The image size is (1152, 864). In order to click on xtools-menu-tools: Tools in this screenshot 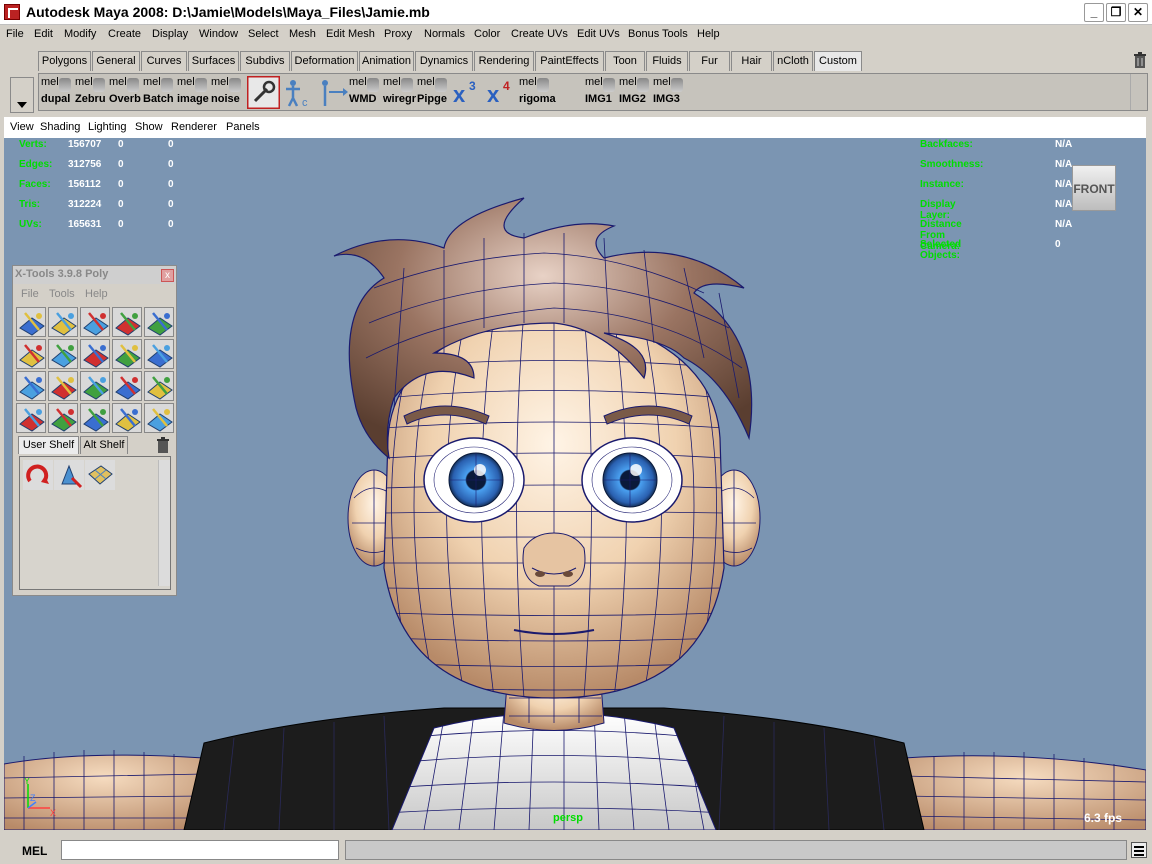, I will do `click(62, 294)`.